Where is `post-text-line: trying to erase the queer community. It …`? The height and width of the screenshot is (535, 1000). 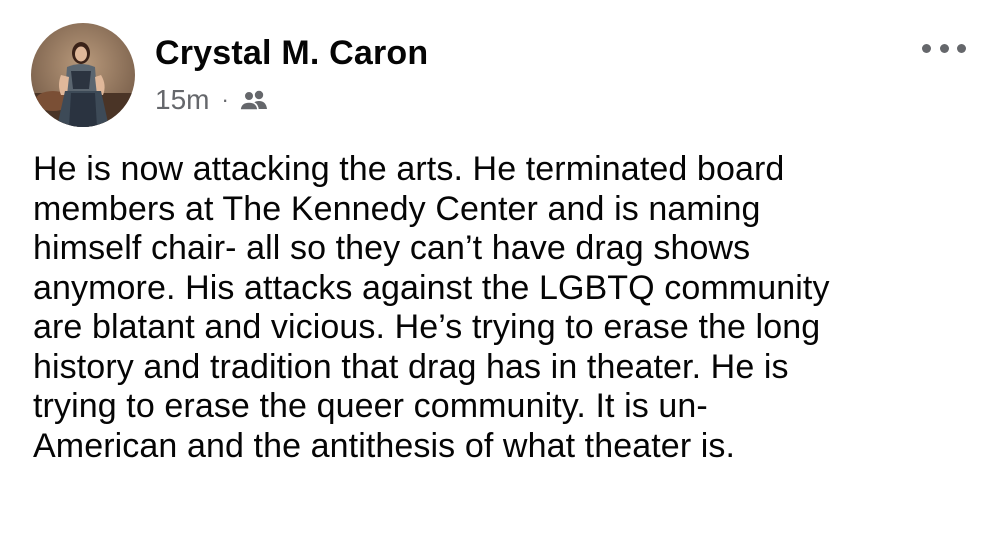
post-text-line: trying to erase the queer community. It … is located at coordinates (370, 406).